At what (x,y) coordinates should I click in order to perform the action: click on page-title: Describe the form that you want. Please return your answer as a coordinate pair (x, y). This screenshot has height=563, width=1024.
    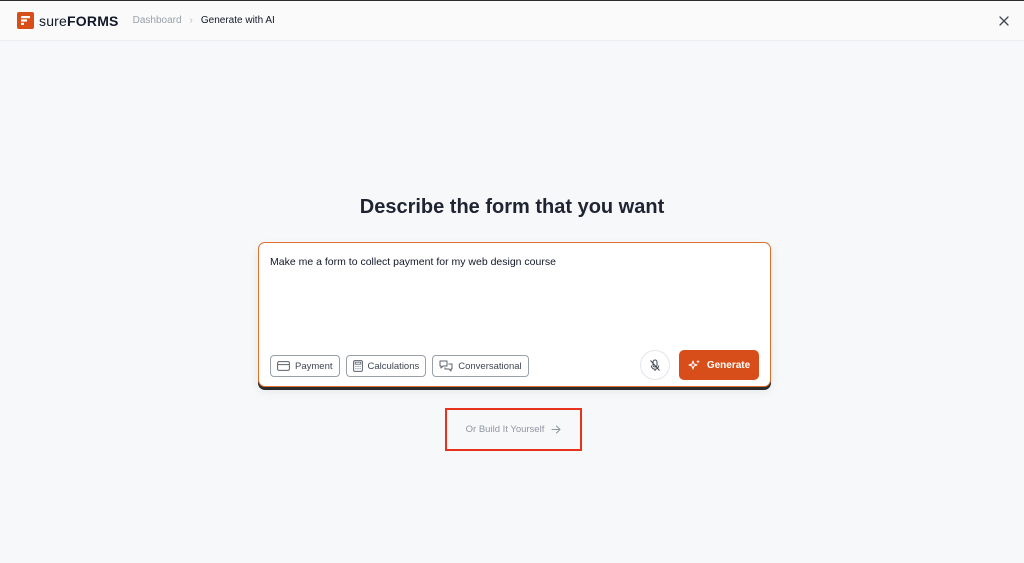
    Looking at the image, I should click on (512, 207).